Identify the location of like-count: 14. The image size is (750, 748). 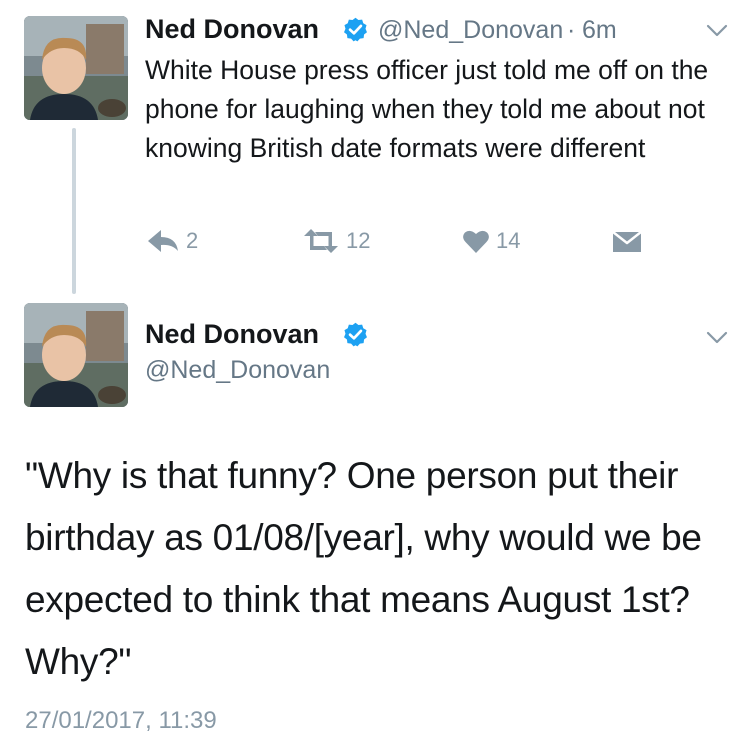
(508, 240).